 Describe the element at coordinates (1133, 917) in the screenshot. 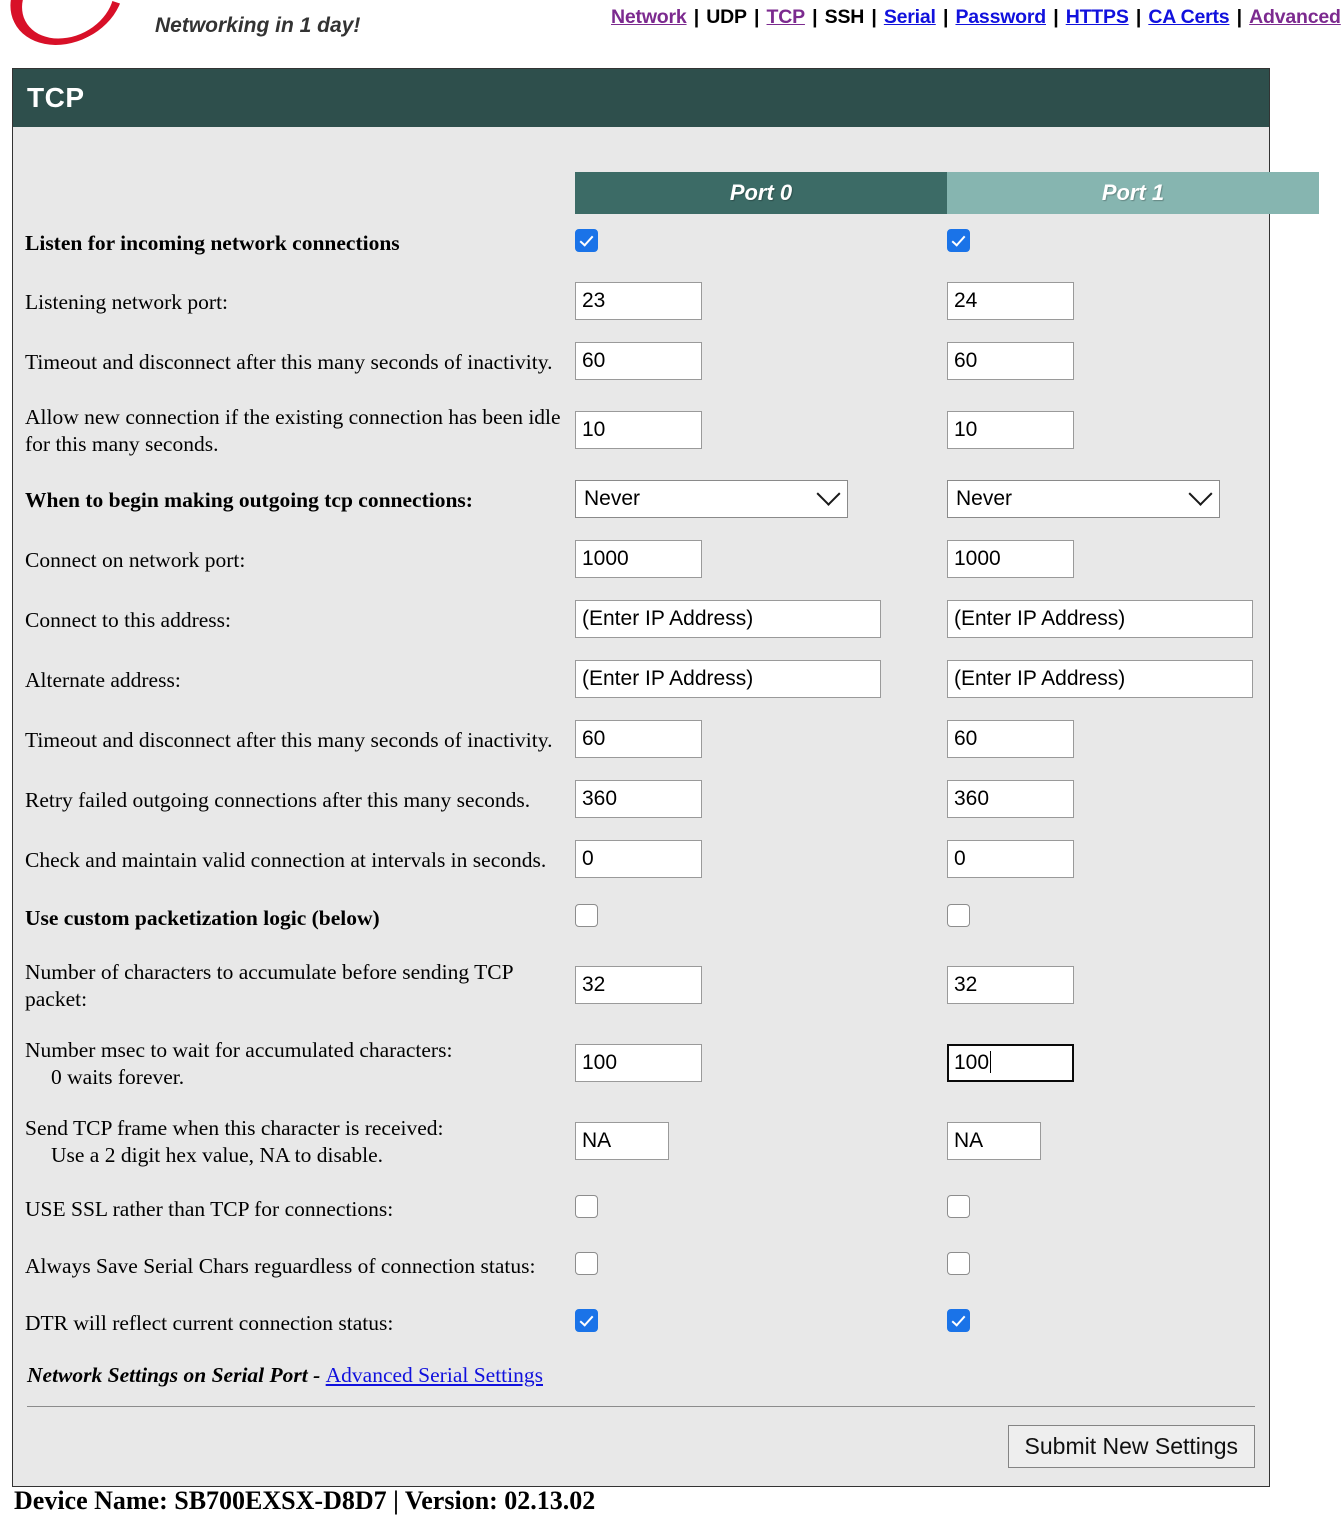

I see `cell-port1` at that location.